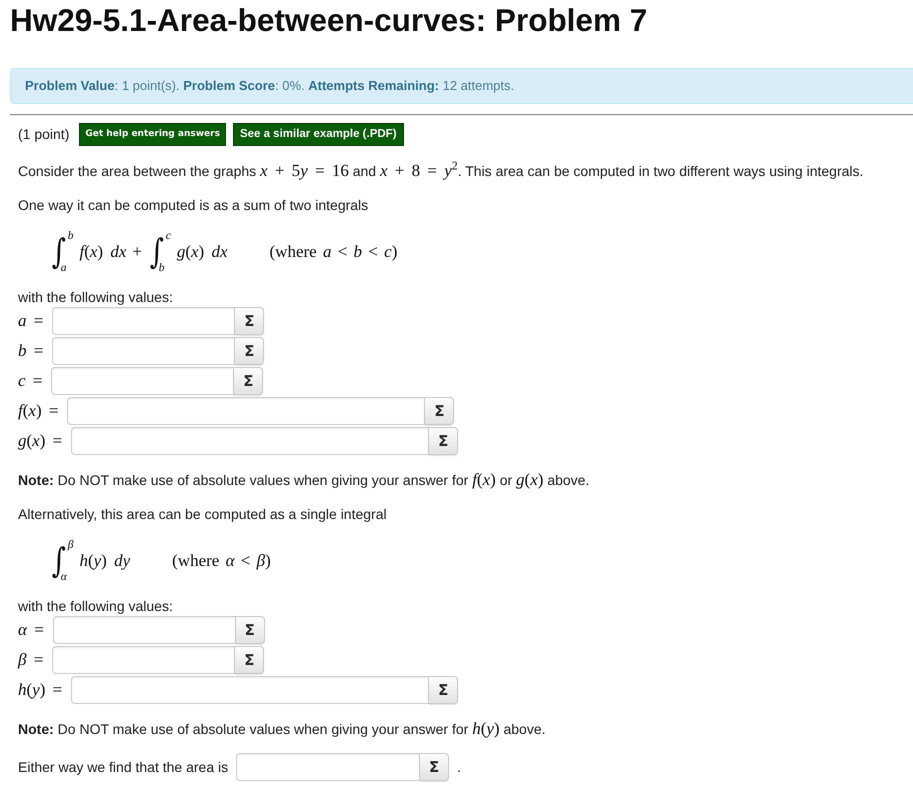 The width and height of the screenshot is (913, 812). I want to click on punctuation-text: ., so click(459, 767).